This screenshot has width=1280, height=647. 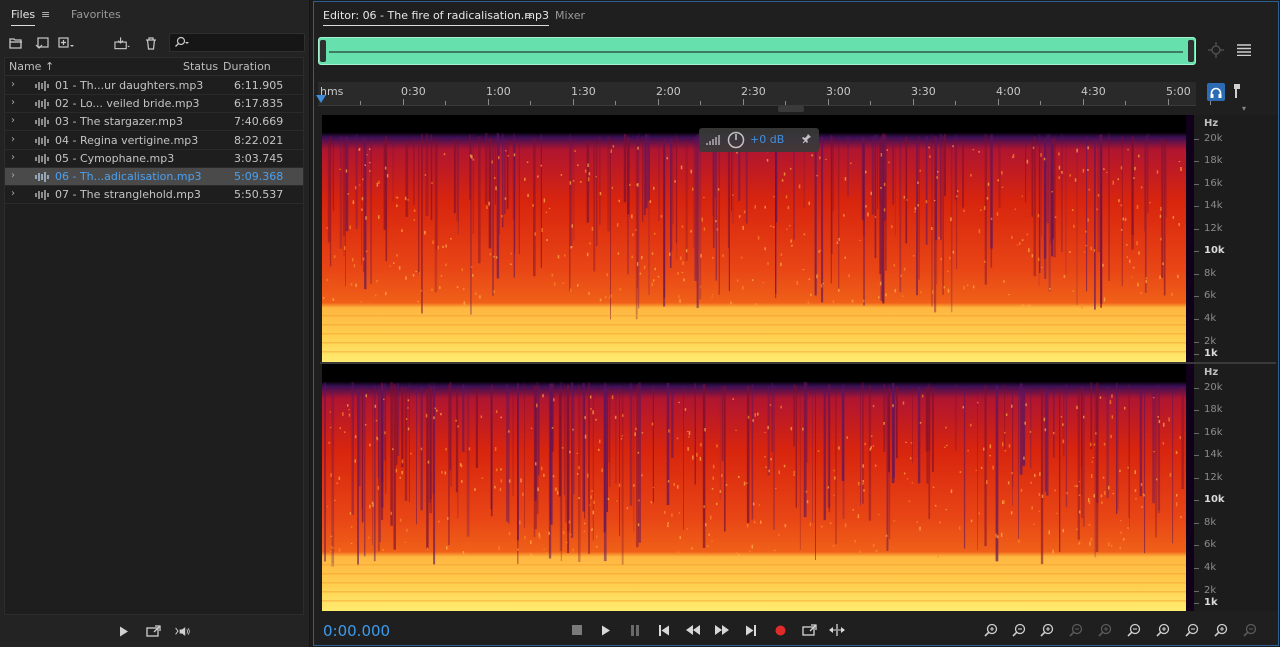 I want to click on current-time-readout: 0:00.000, so click(x=356, y=631).